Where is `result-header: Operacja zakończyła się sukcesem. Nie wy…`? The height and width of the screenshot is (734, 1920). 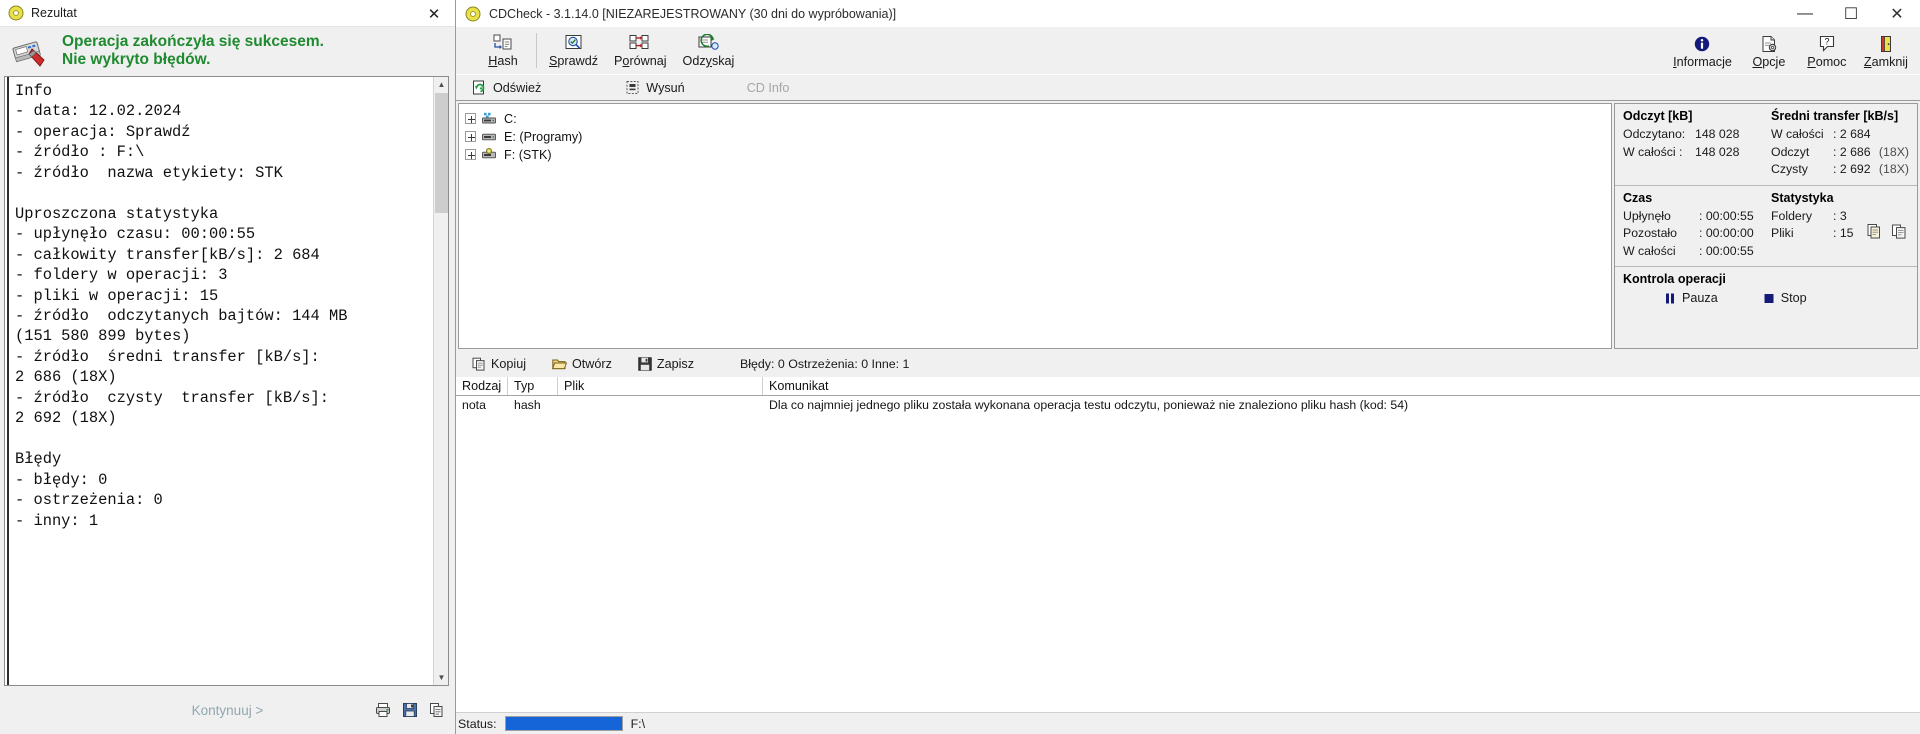 result-header: Operacja zakończyła się sukcesem. Nie wy… is located at coordinates (227, 51).